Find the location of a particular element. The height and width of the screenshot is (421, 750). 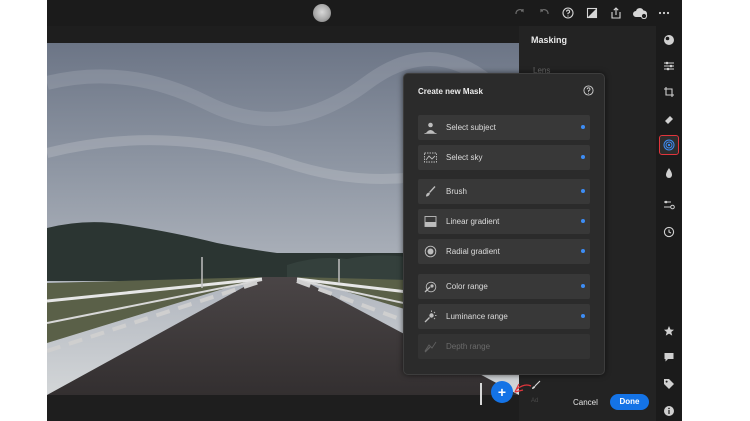

loupe-indicator is located at coordinates (322, 13).